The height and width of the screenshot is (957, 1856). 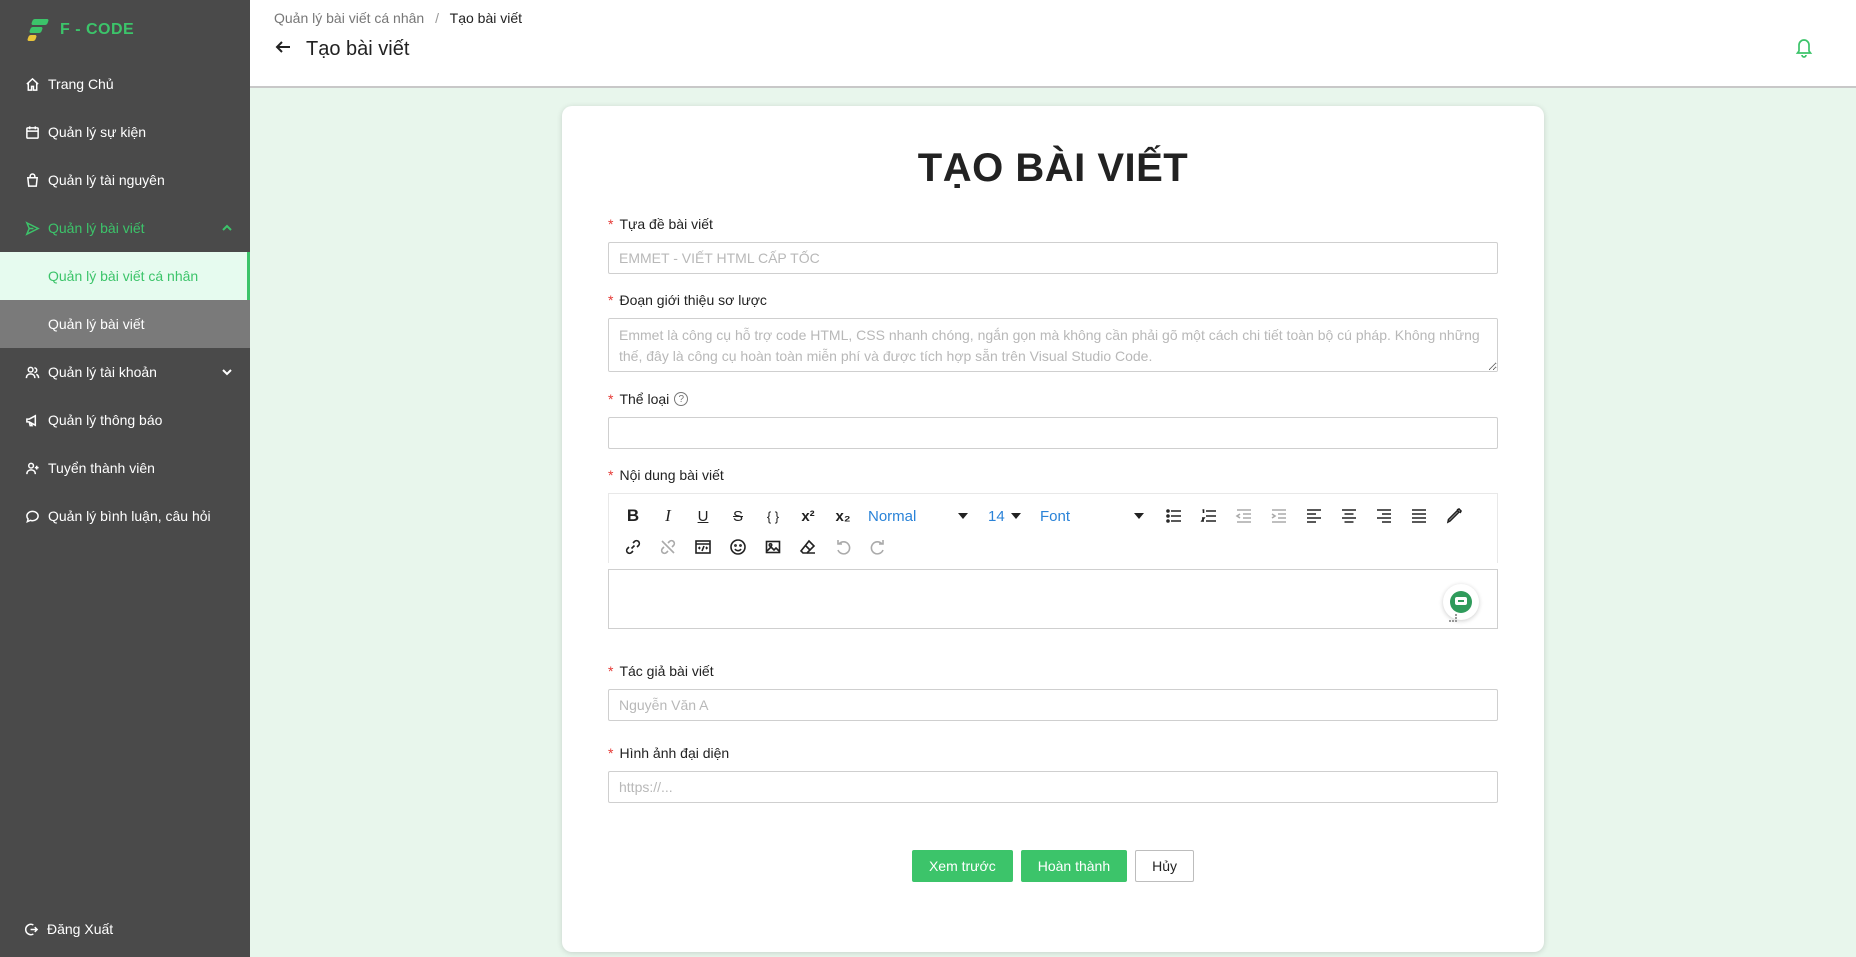 What do you see at coordinates (1053, 433) in the screenshot?
I see `category-select` at bounding box center [1053, 433].